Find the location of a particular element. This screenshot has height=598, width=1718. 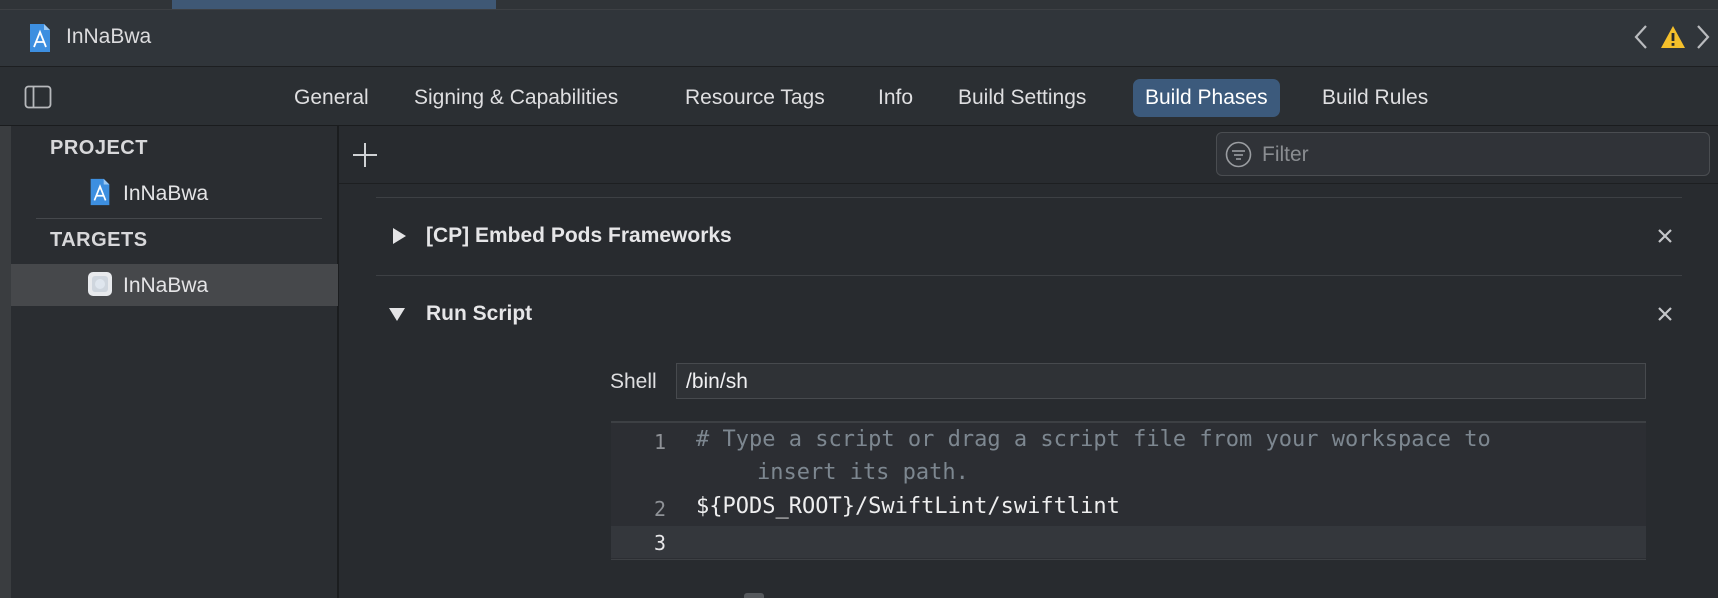

toolbar-divider is located at coordinates (1028, 183).